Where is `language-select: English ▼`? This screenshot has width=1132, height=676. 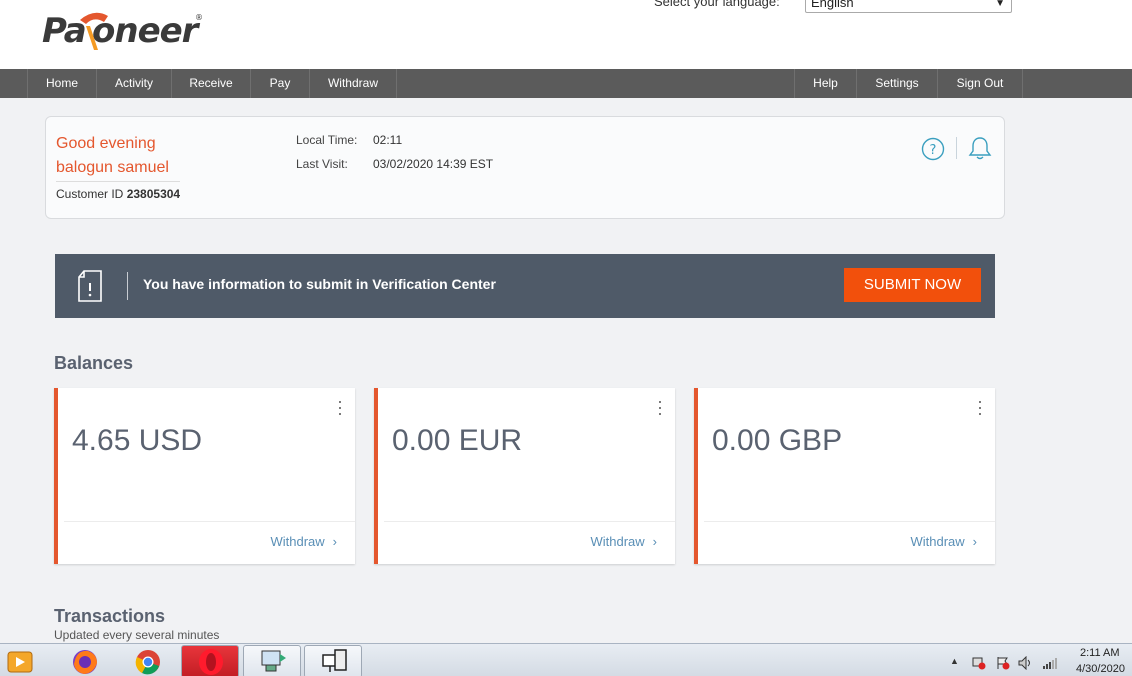
language-select: English ▼ is located at coordinates (908, 6).